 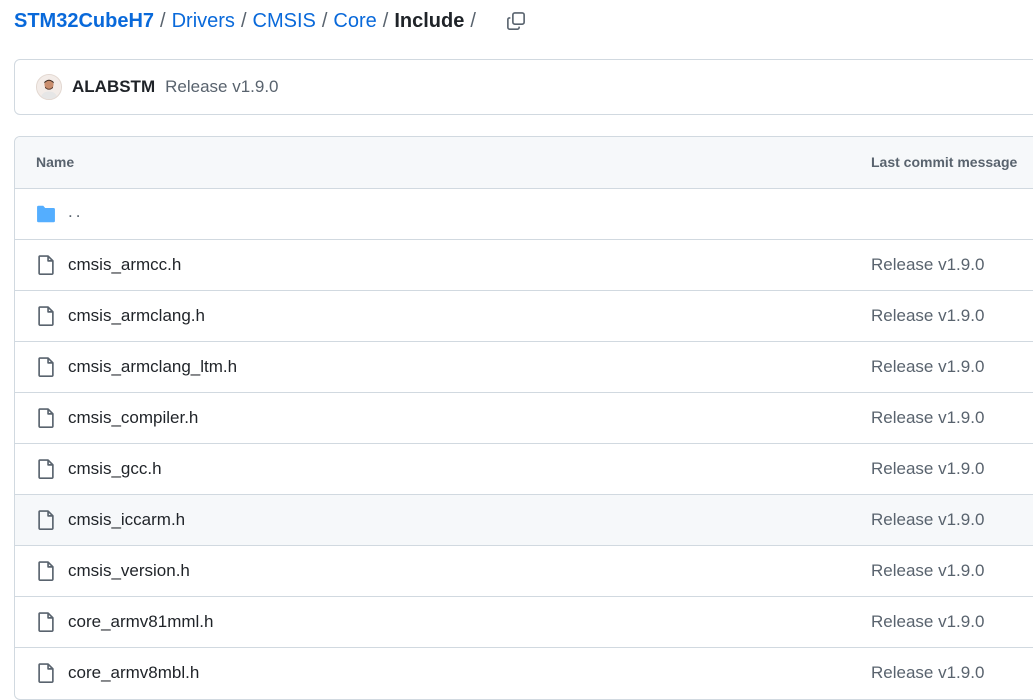 I want to click on latest-commit-box: ALABSTM Release v1.9.0, so click(x=523, y=87).